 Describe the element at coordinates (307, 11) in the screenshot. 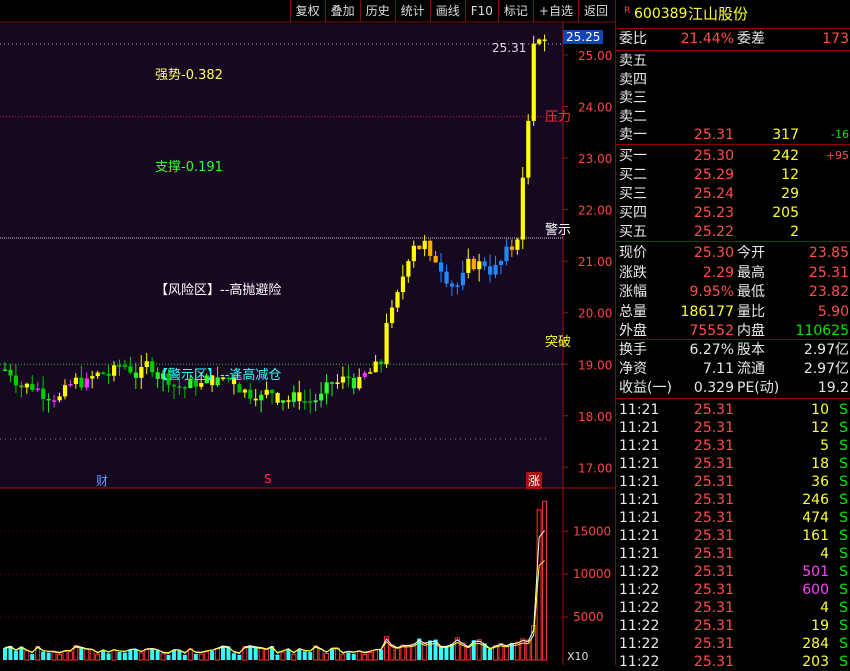

I see `toolbar-fuquan-button: 复权` at that location.